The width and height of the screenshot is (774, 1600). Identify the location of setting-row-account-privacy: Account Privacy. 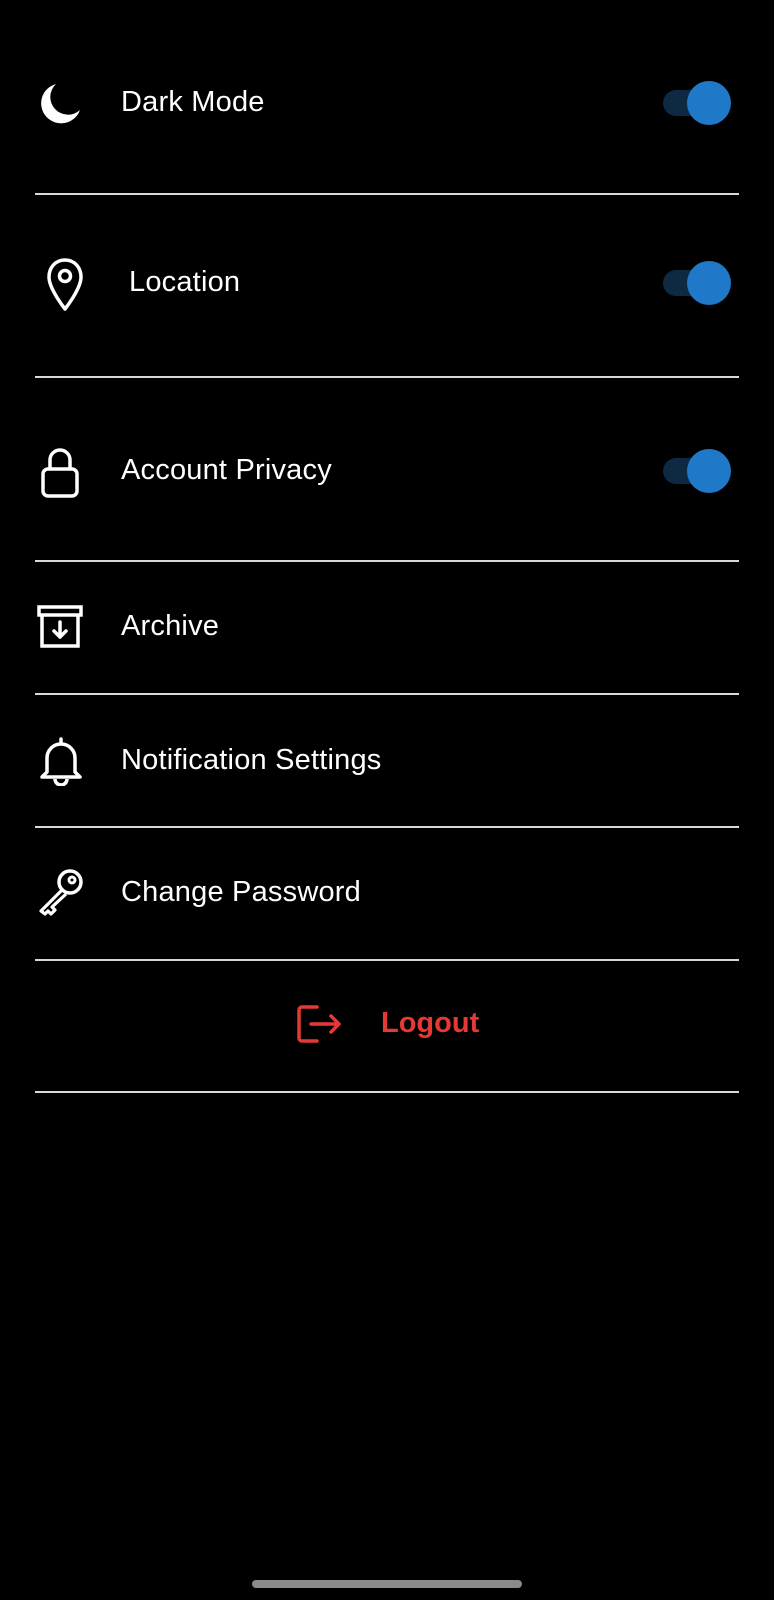
(387, 471).